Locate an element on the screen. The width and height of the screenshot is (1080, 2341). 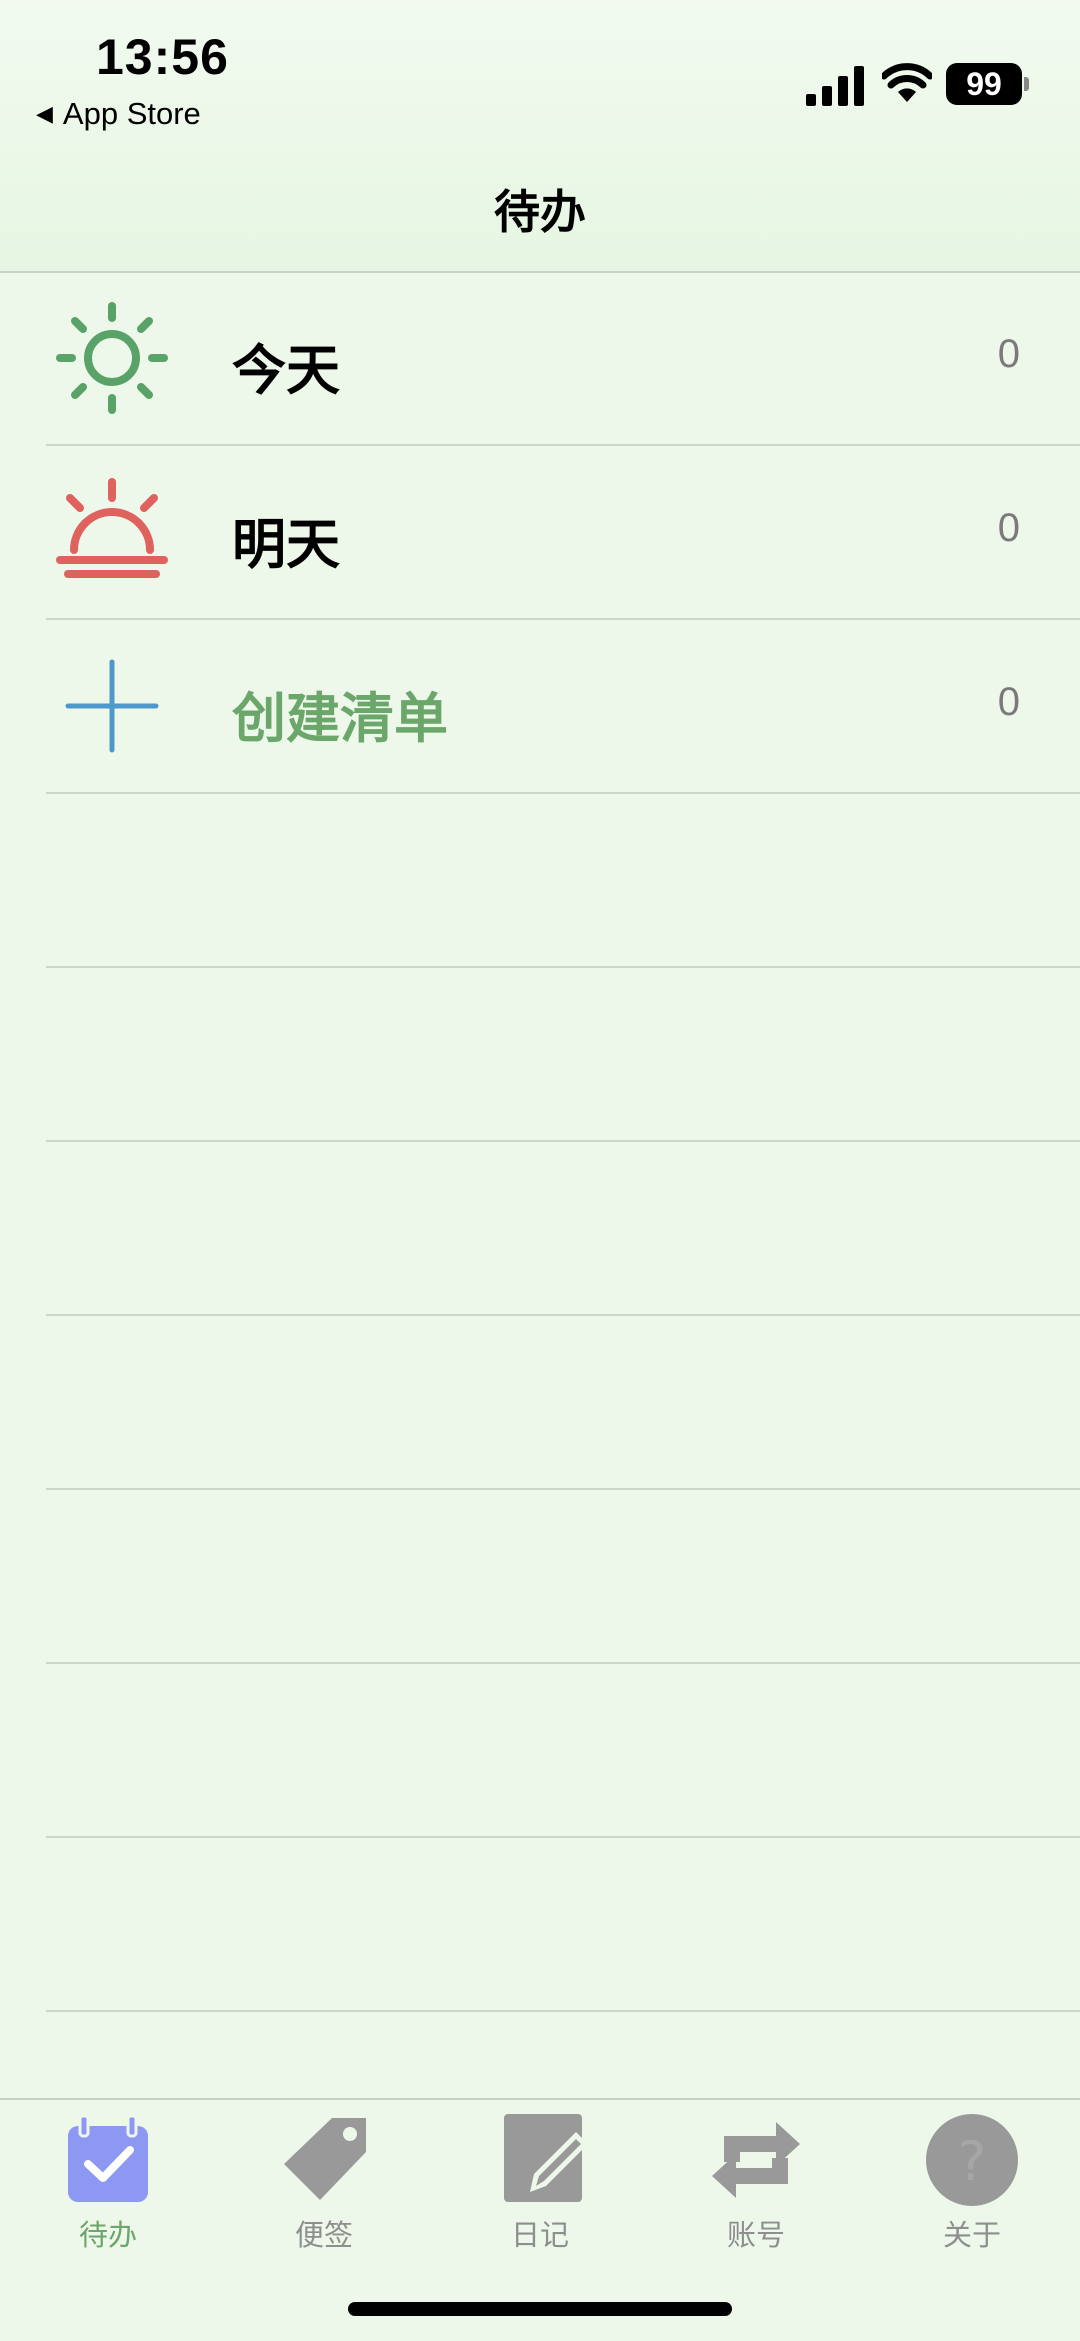
list-item-label: 明天 is located at coordinates (286, 544).